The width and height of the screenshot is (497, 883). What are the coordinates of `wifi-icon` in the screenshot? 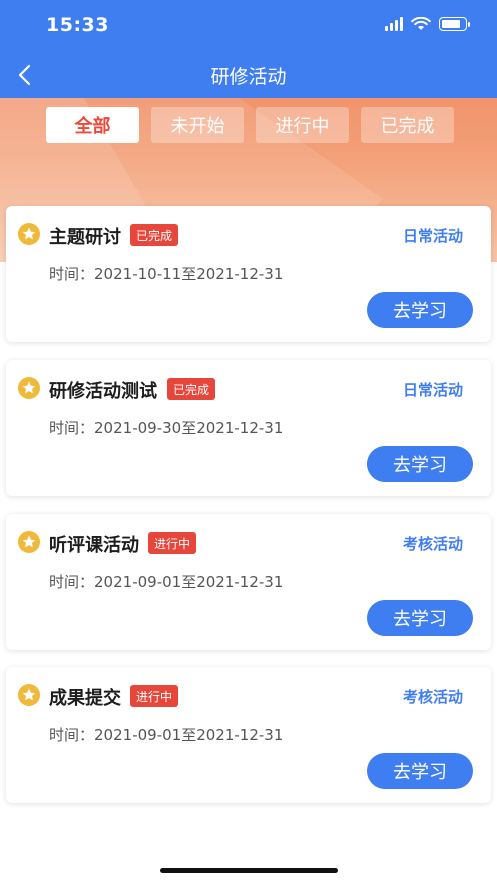 It's located at (421, 23).